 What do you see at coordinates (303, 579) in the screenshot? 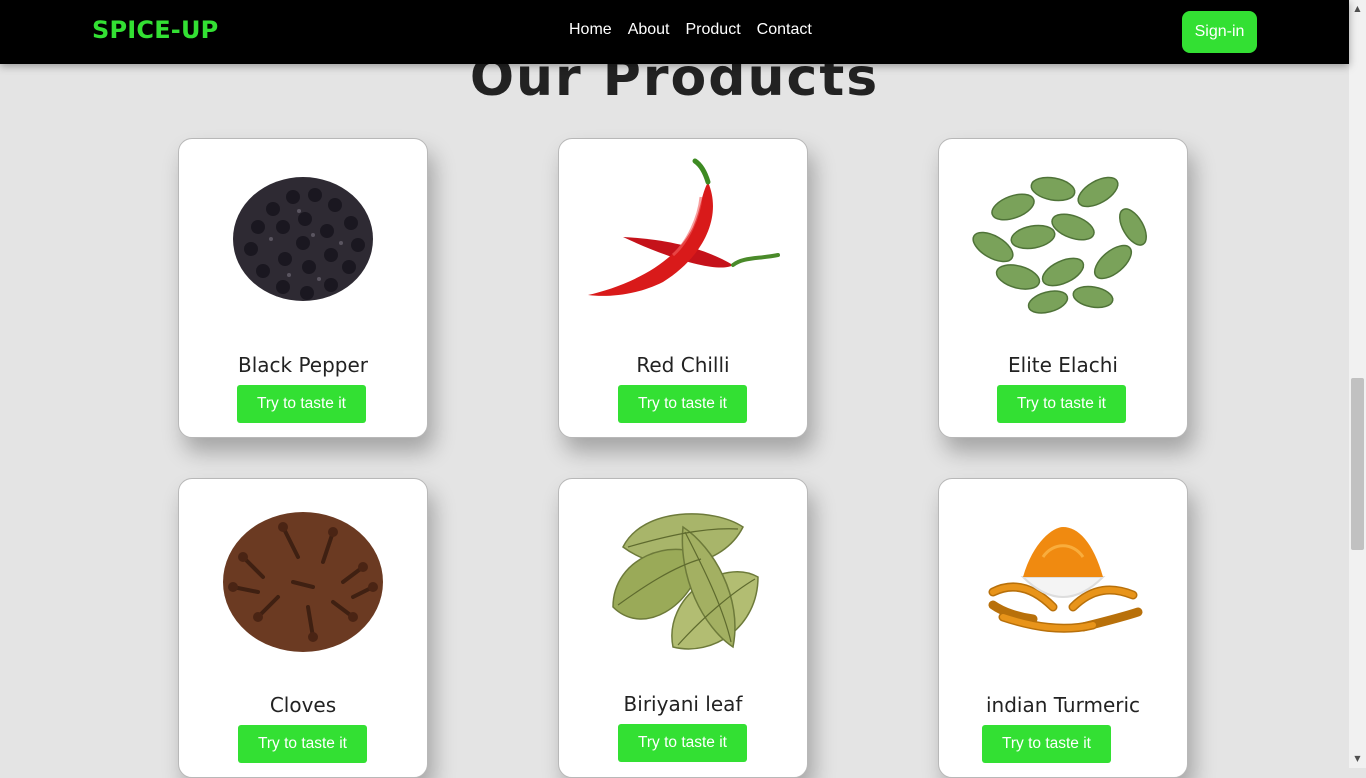
I see `cloves-image` at bounding box center [303, 579].